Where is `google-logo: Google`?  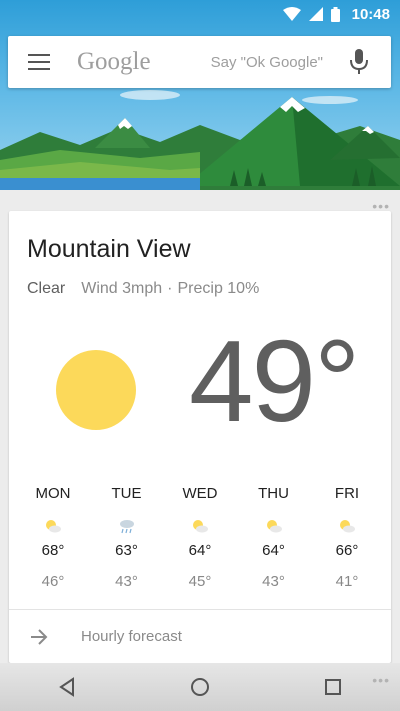 google-logo: Google is located at coordinates (114, 61).